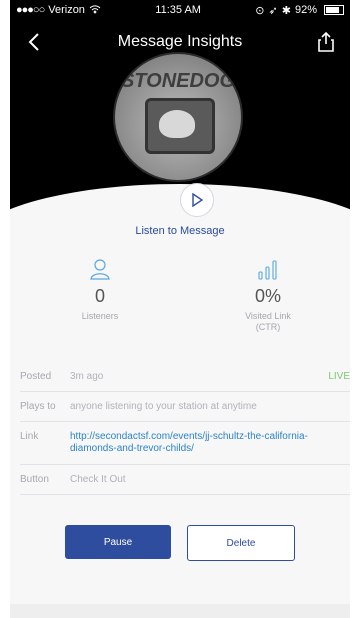 This screenshot has width=360, height=618. I want to click on ctr-label-line1: Visited Link, so click(268, 316).